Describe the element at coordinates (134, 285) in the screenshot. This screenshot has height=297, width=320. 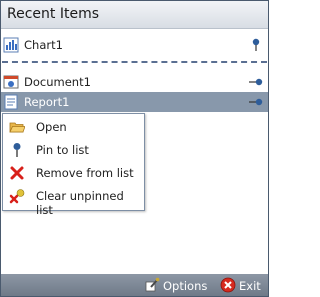
I see `footer-bar: Options Exit` at that location.